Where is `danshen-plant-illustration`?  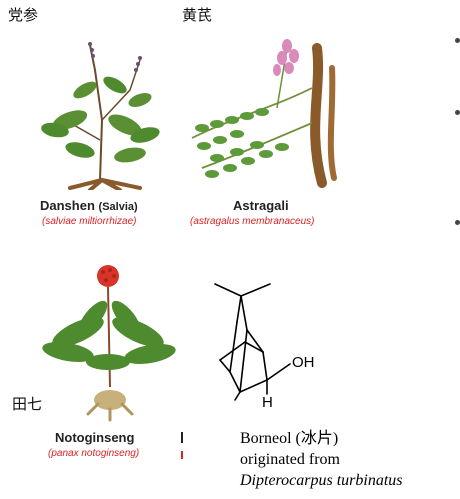
danshen-plant-illustration is located at coordinates (100, 116).